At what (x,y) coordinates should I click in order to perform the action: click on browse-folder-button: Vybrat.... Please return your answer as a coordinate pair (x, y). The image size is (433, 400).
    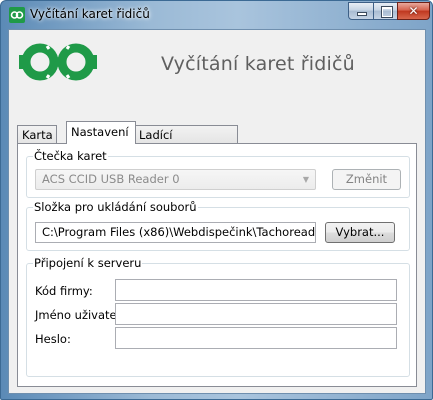
    Looking at the image, I should click on (360, 232).